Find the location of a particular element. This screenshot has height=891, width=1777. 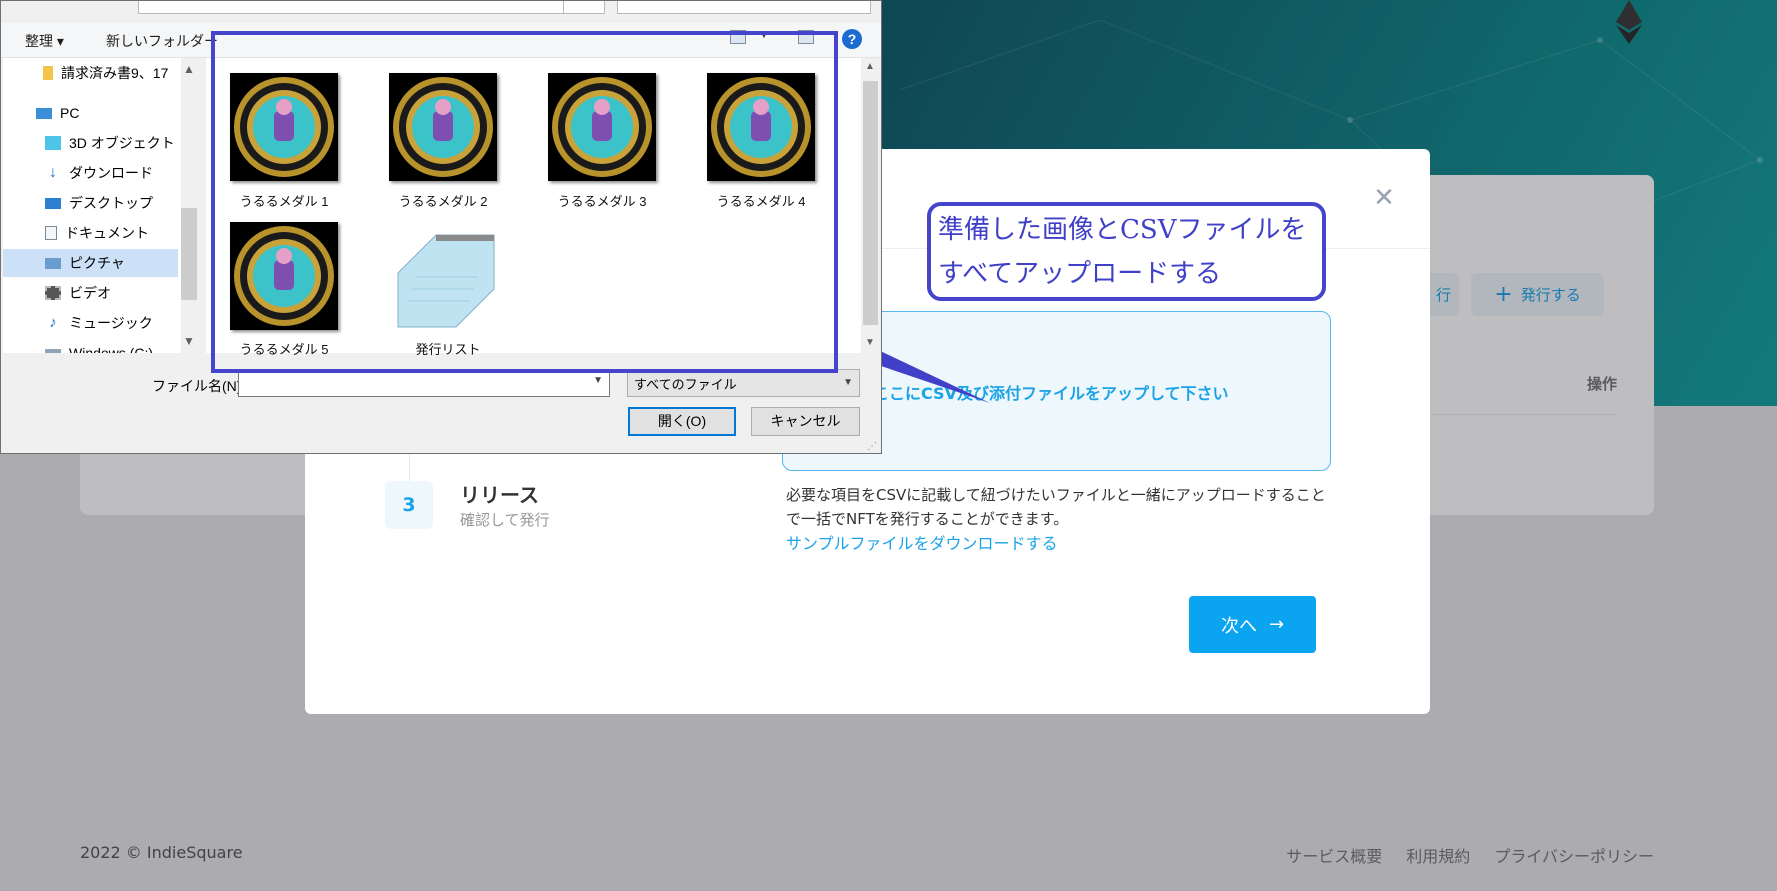

help-icon: ? is located at coordinates (852, 39).